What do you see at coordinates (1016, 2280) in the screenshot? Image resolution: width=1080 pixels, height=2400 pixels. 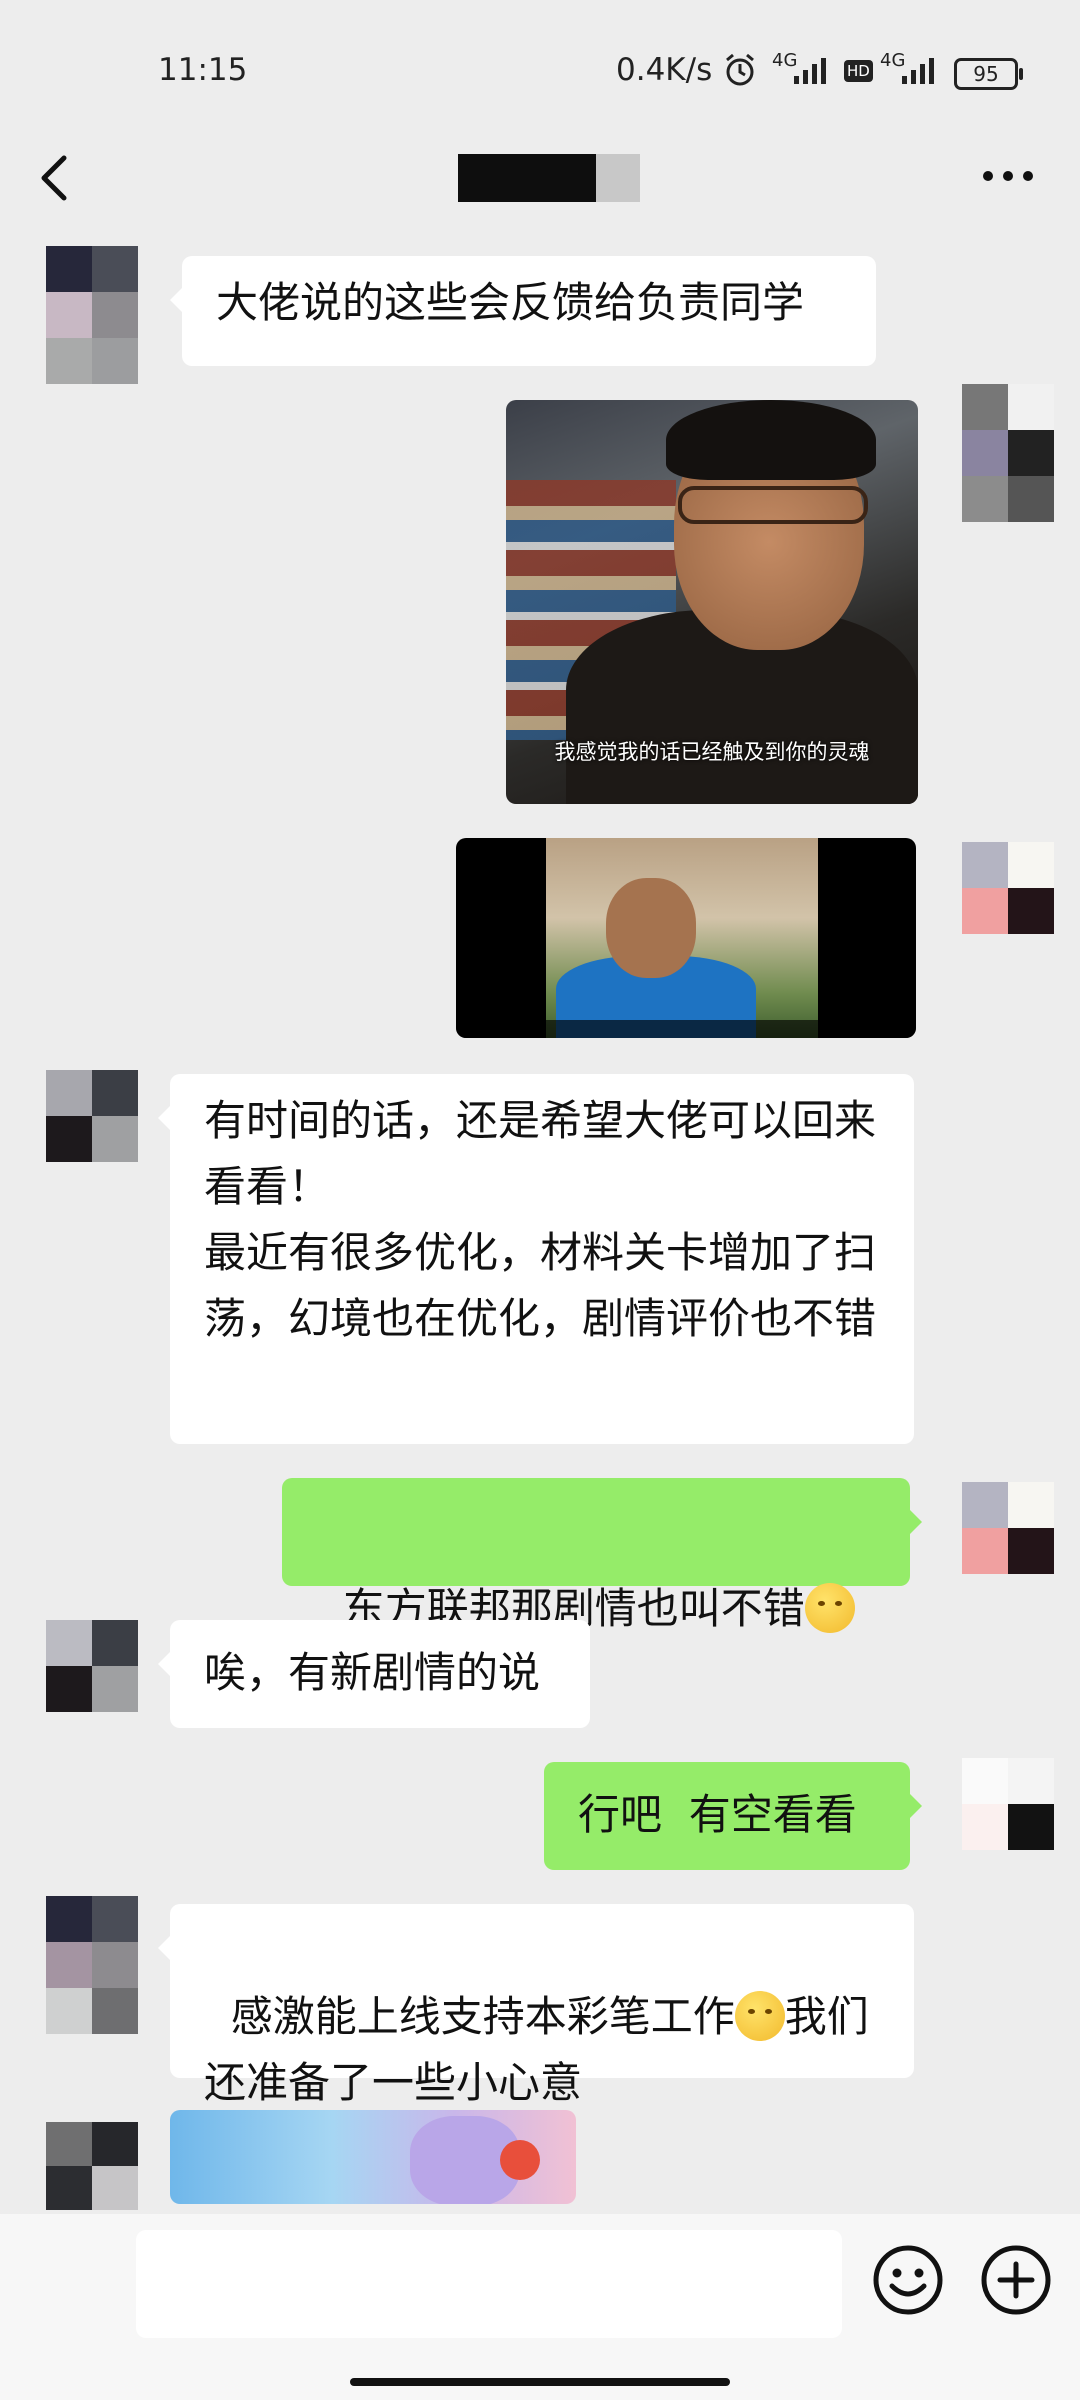 I see `plus-circle-icon` at bounding box center [1016, 2280].